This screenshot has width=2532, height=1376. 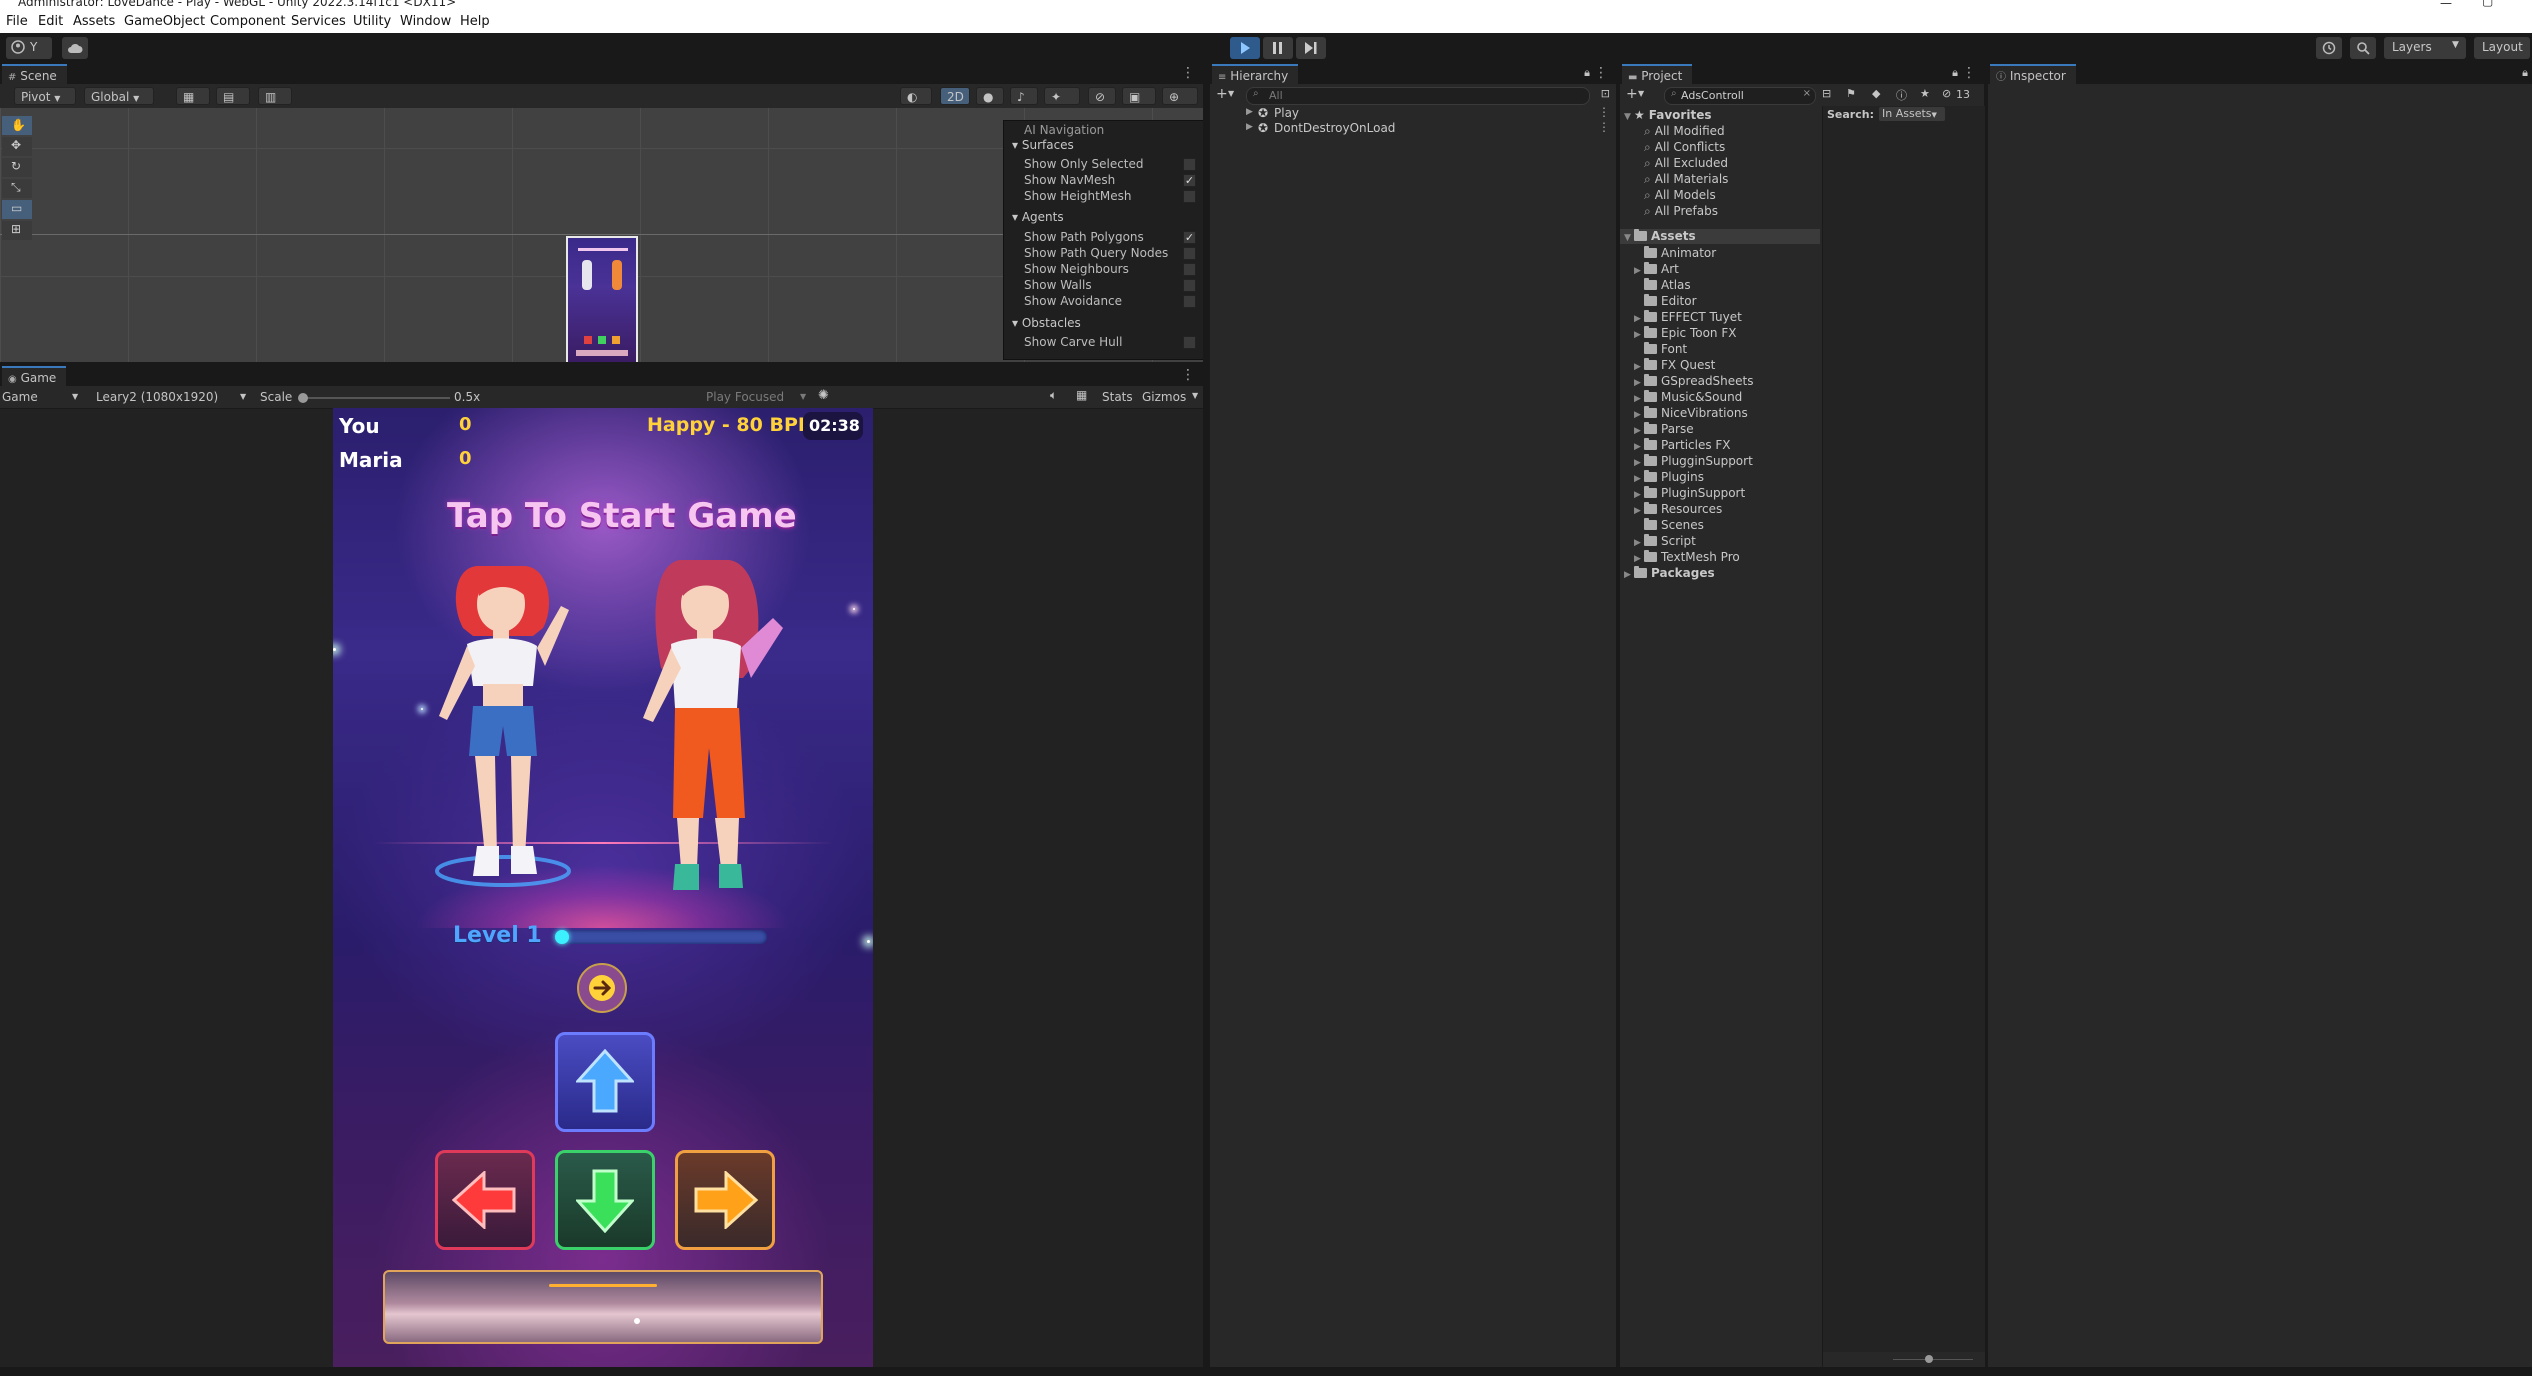 What do you see at coordinates (1164, 397) in the screenshot?
I see `gizmos-button: Gizmos` at bounding box center [1164, 397].